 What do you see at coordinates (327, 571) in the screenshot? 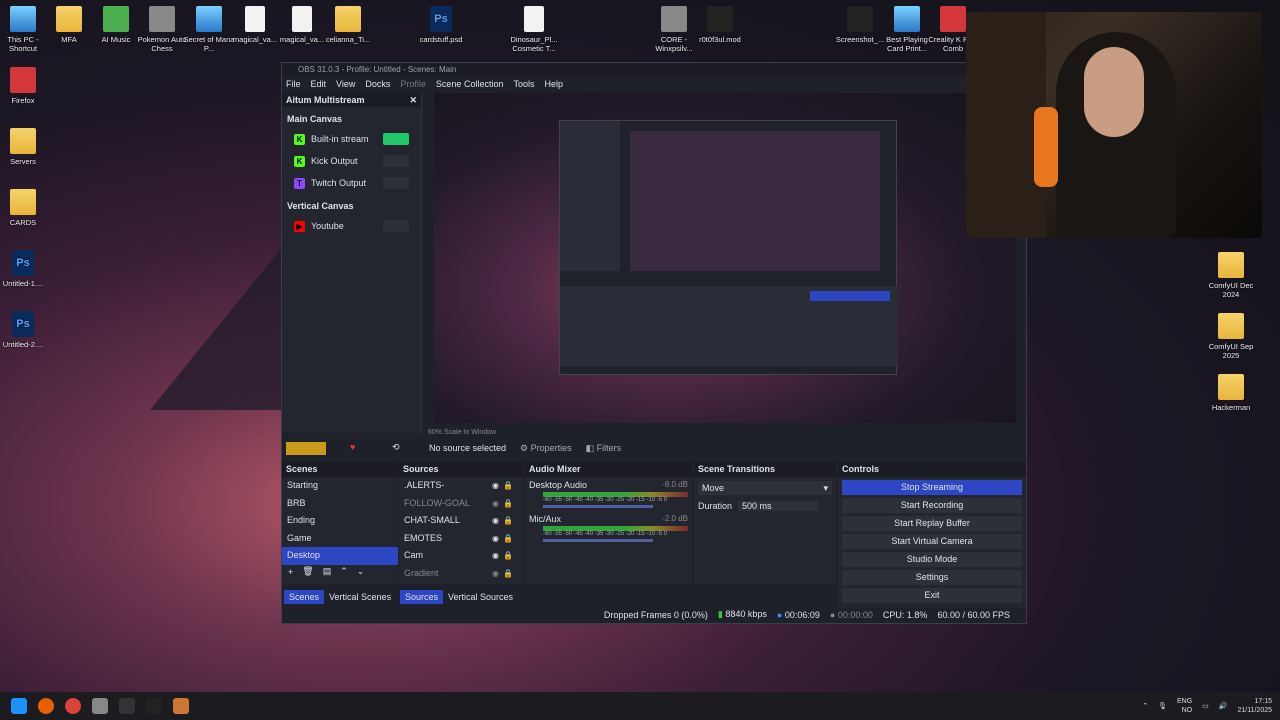
I see `props-icon: ▤` at bounding box center [327, 571].